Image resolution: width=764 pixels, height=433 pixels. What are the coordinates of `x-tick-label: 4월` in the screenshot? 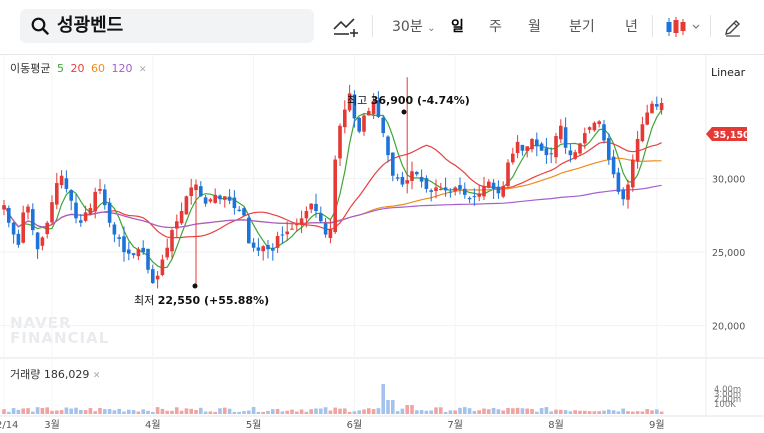 It's located at (153, 425).